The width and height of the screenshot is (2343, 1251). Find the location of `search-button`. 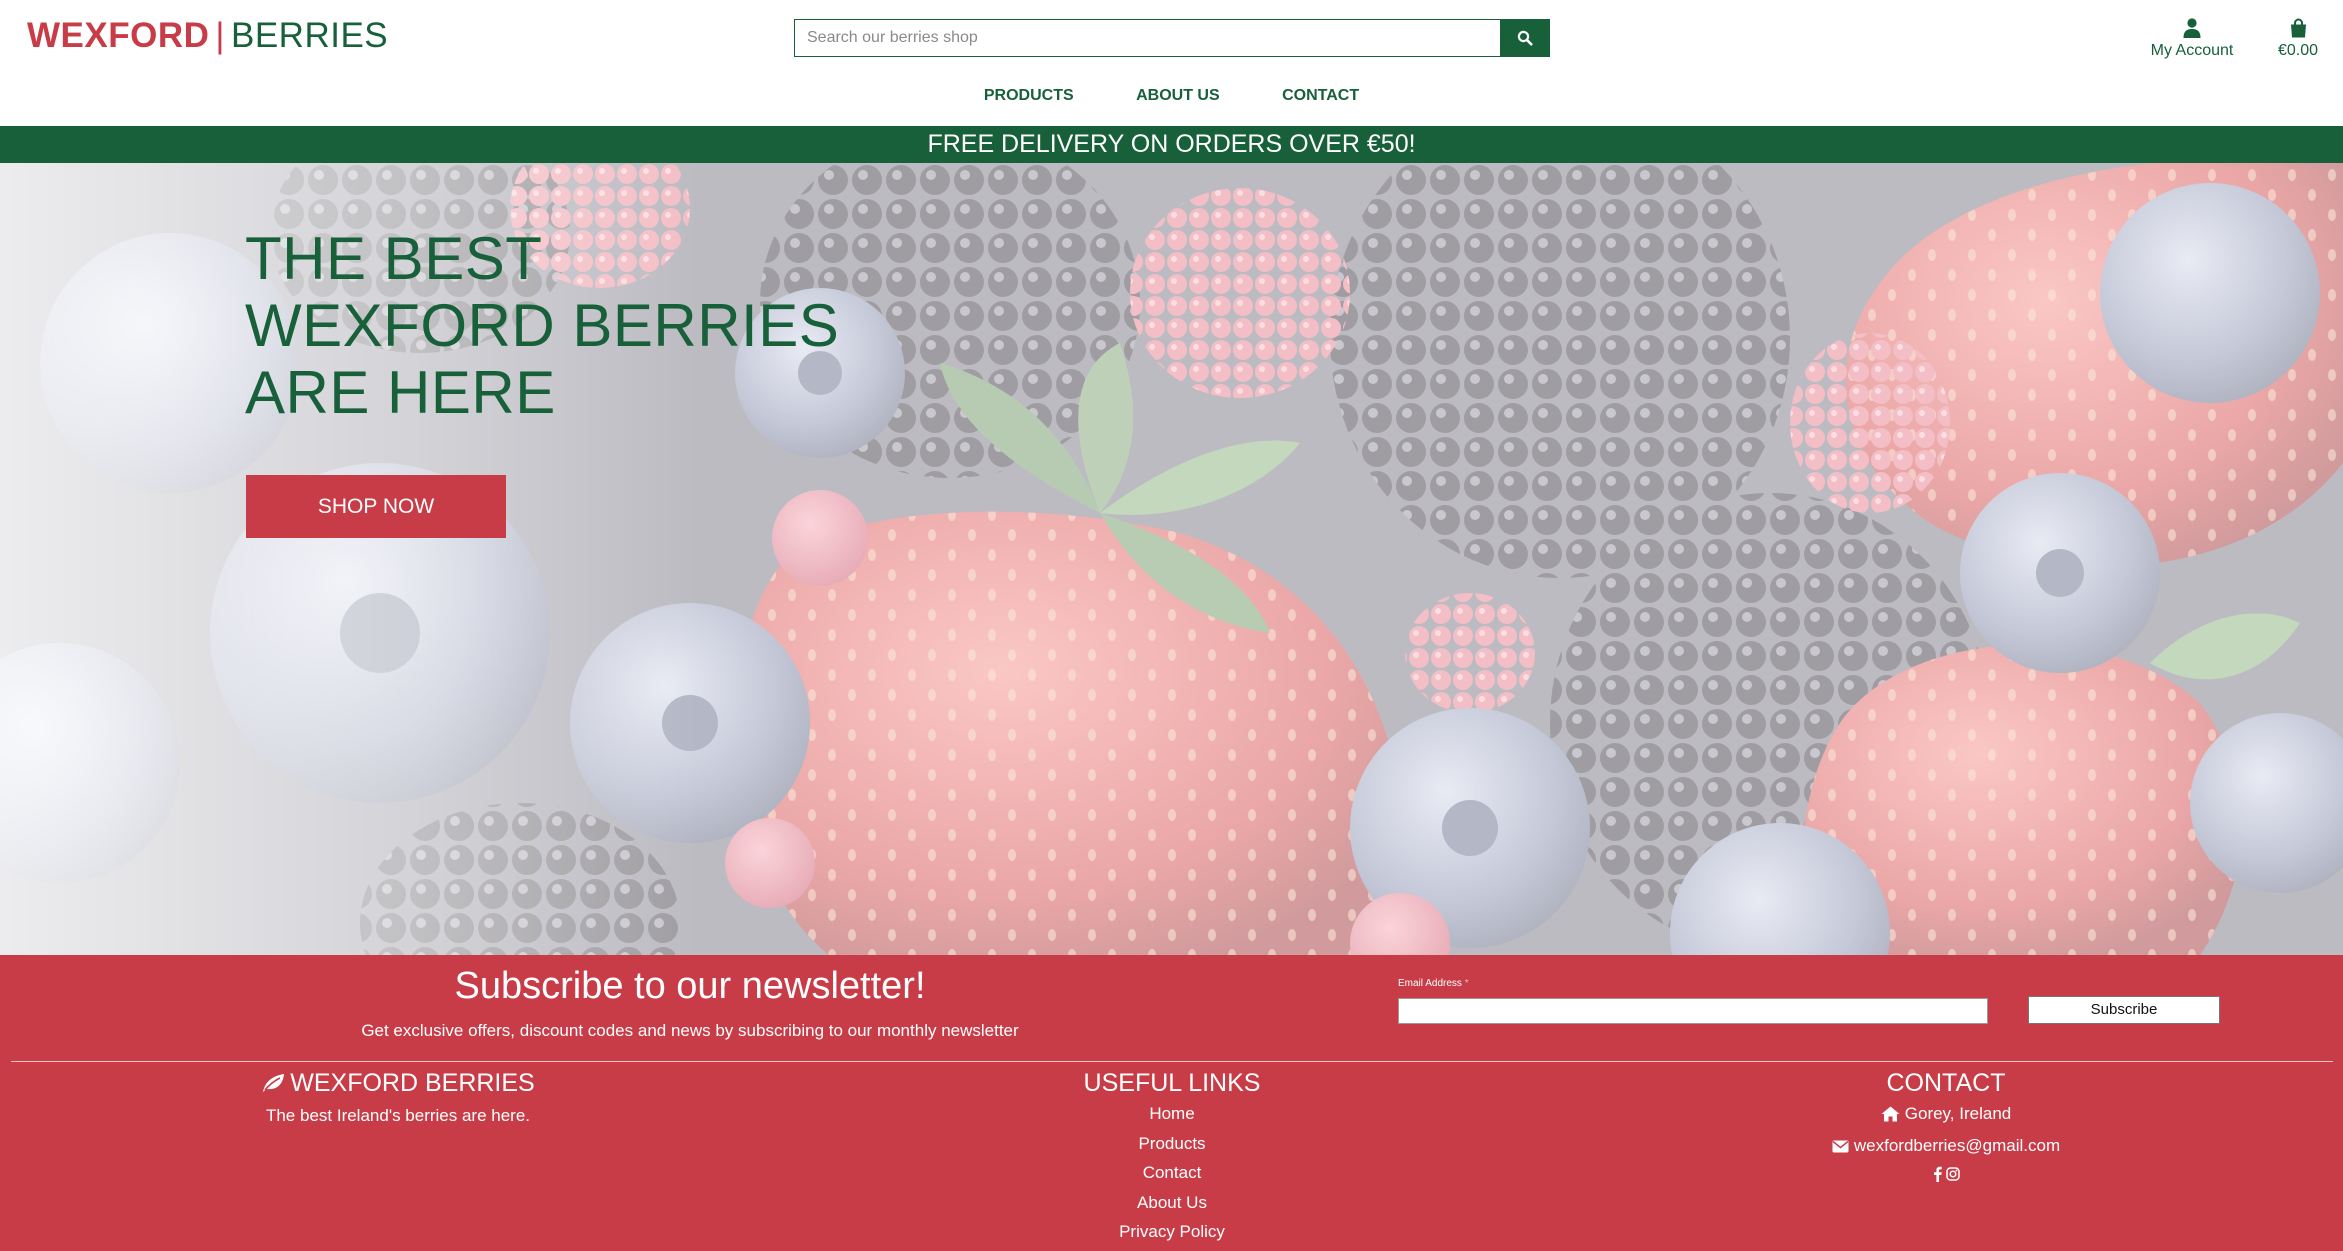

search-button is located at coordinates (1525, 38).